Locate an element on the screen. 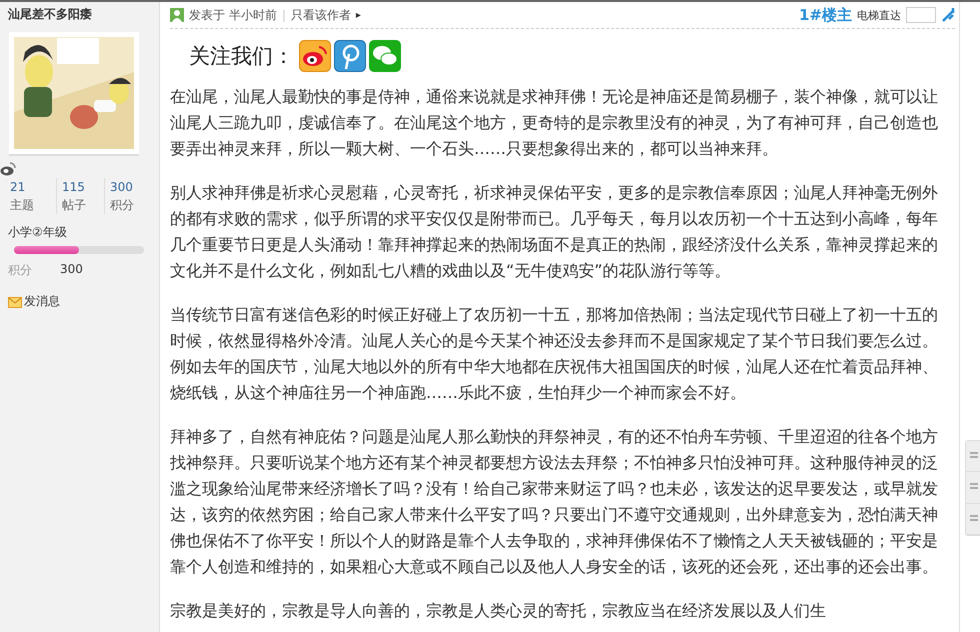  envelope-icon is located at coordinates (15, 302).